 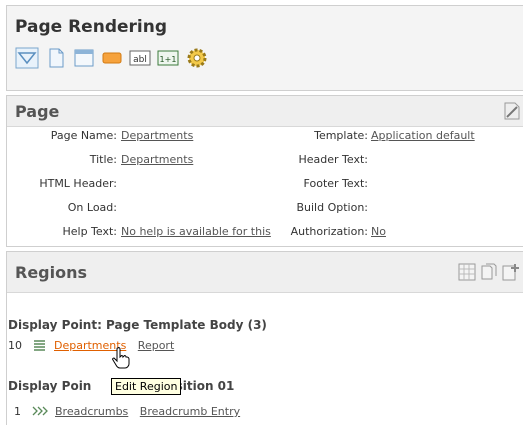 I want to click on page-panel-title: Page, so click(x=37, y=111).